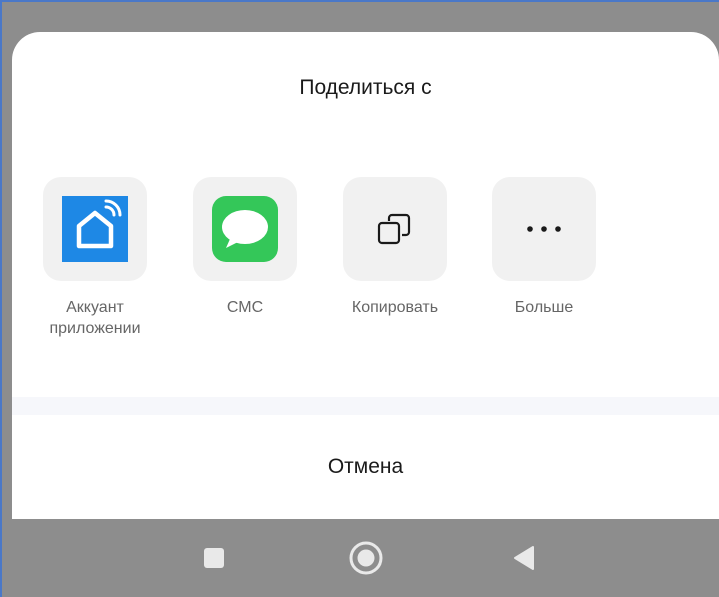 This screenshot has height=597, width=719. I want to click on more-tile, so click(544, 229).